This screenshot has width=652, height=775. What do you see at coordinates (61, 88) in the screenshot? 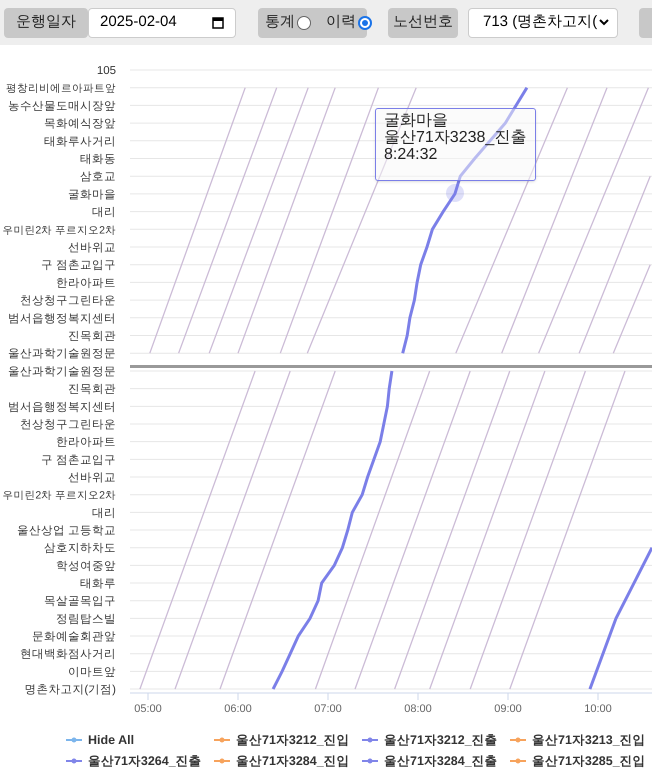
I see `stop-label: 평창리비에르아파트앞` at bounding box center [61, 88].